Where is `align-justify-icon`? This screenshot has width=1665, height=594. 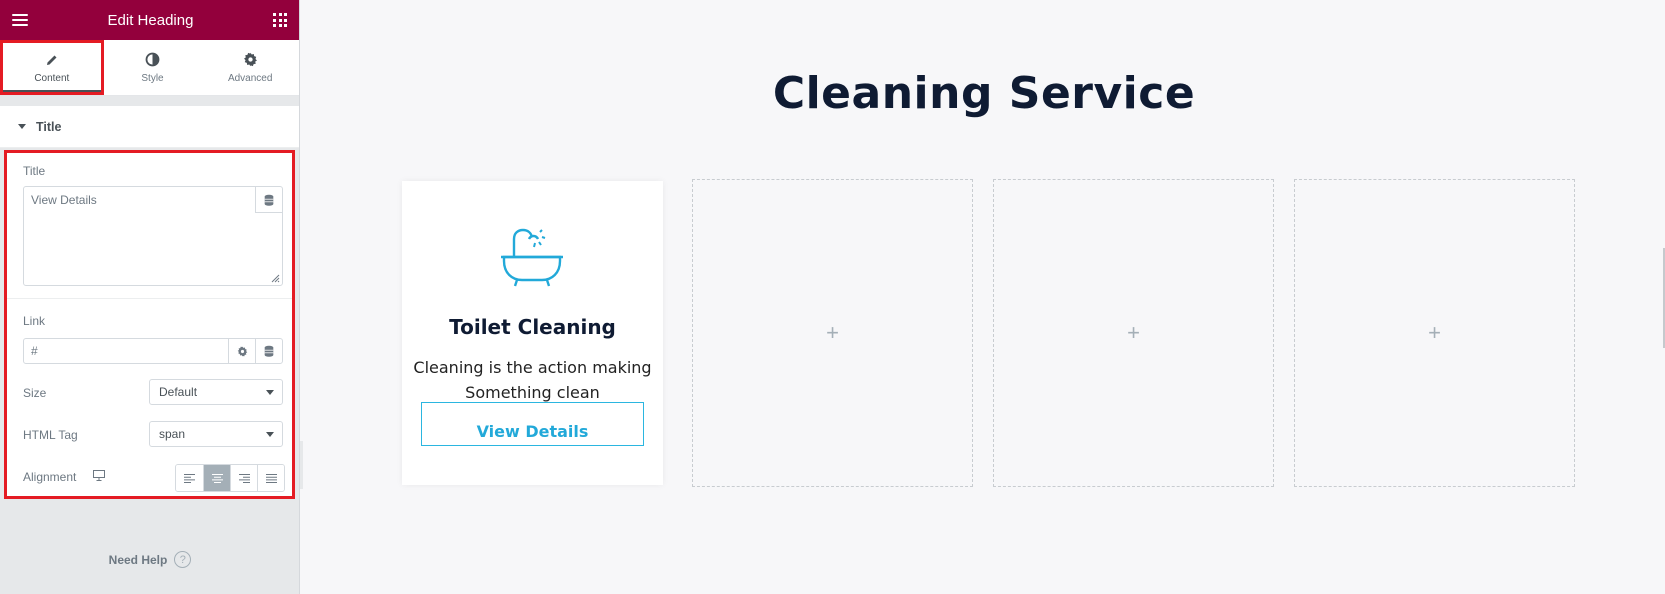 align-justify-icon is located at coordinates (271, 478).